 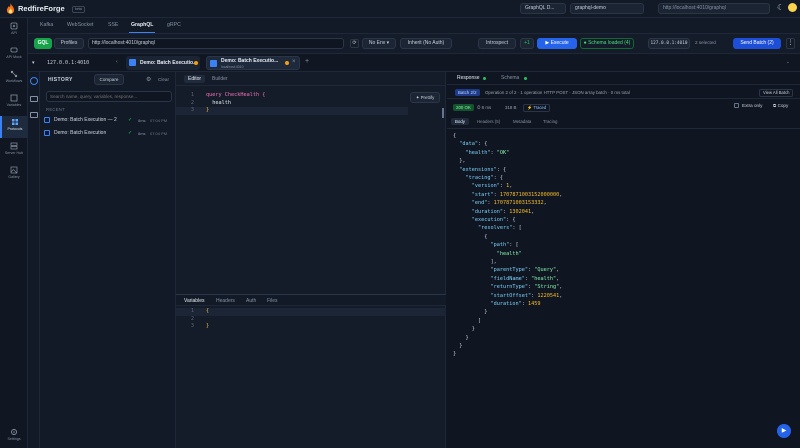 I want to click on collections-icon, so click(x=34, y=99).